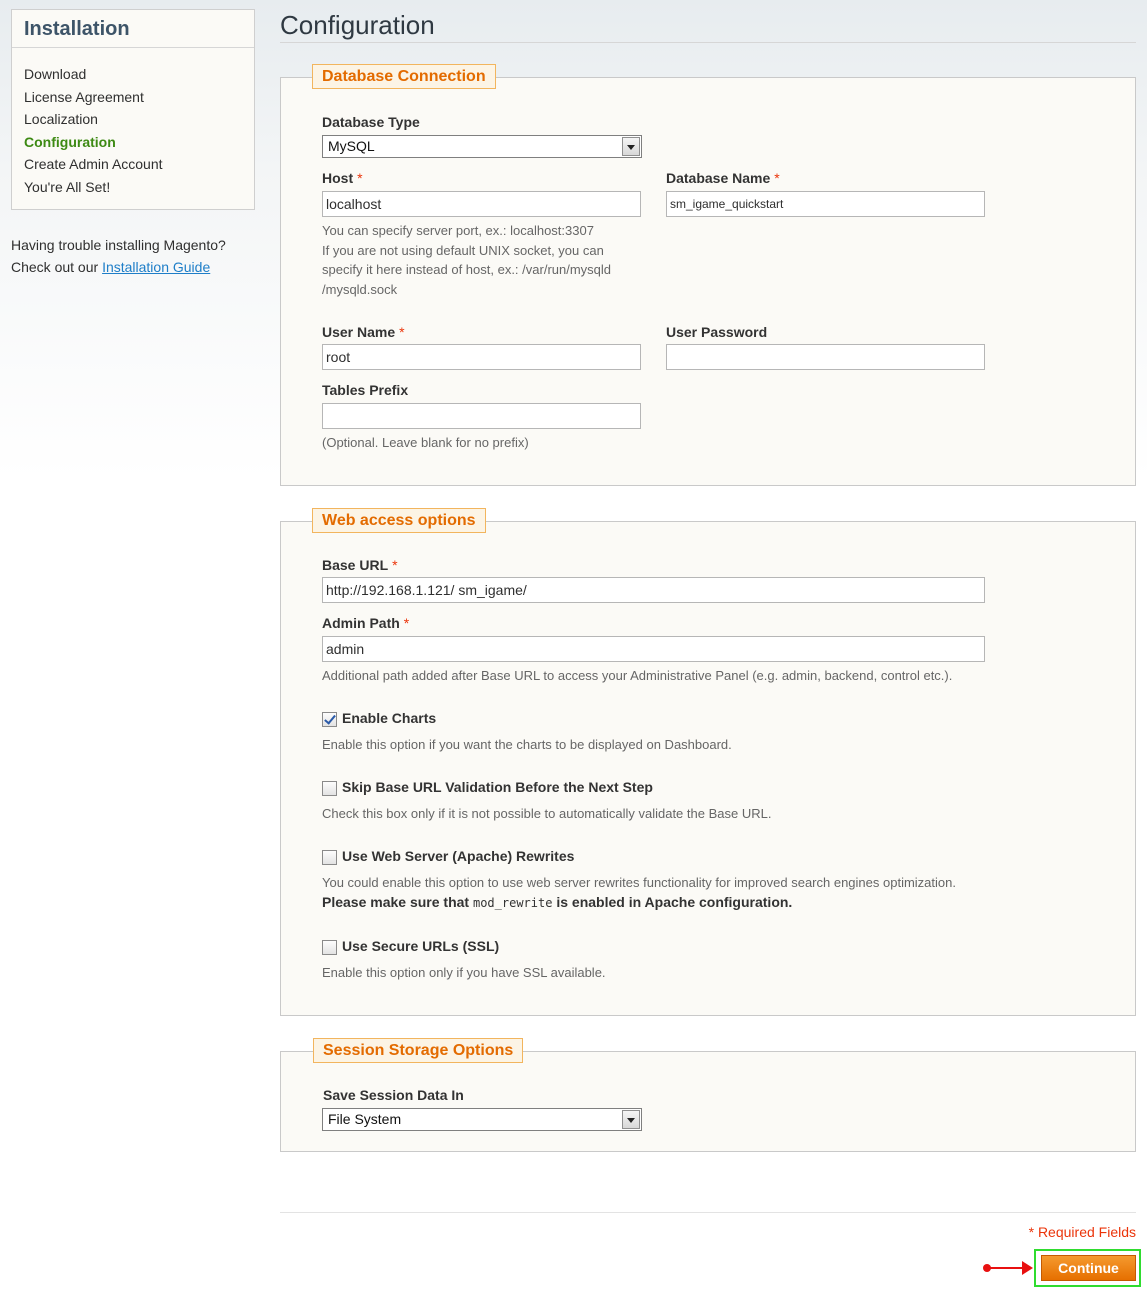  I want to click on step-create-admin-account: Create Admin Account, so click(93, 164).